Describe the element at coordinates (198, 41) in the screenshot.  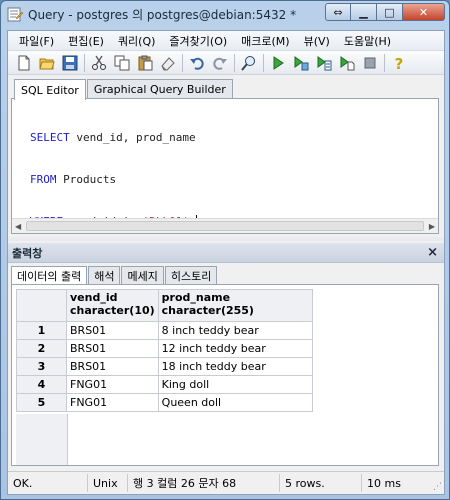
I see `menu-favourites: 즐겨찾기(O)` at that location.